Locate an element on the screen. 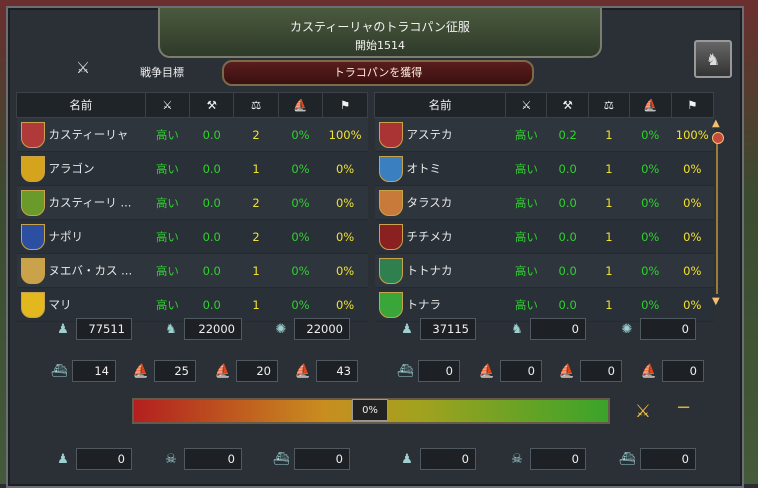 Image resolution: width=758 pixels, height=488 pixels. column-name-header: 名前 is located at coordinates (440, 105).